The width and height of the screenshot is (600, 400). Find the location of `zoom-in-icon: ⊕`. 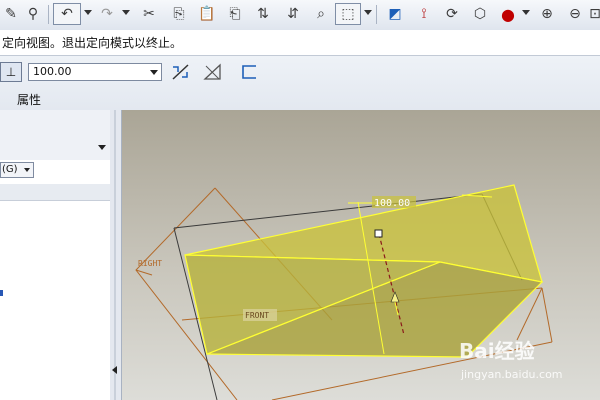

zoom-in-icon: ⊕ is located at coordinates (547, 14).